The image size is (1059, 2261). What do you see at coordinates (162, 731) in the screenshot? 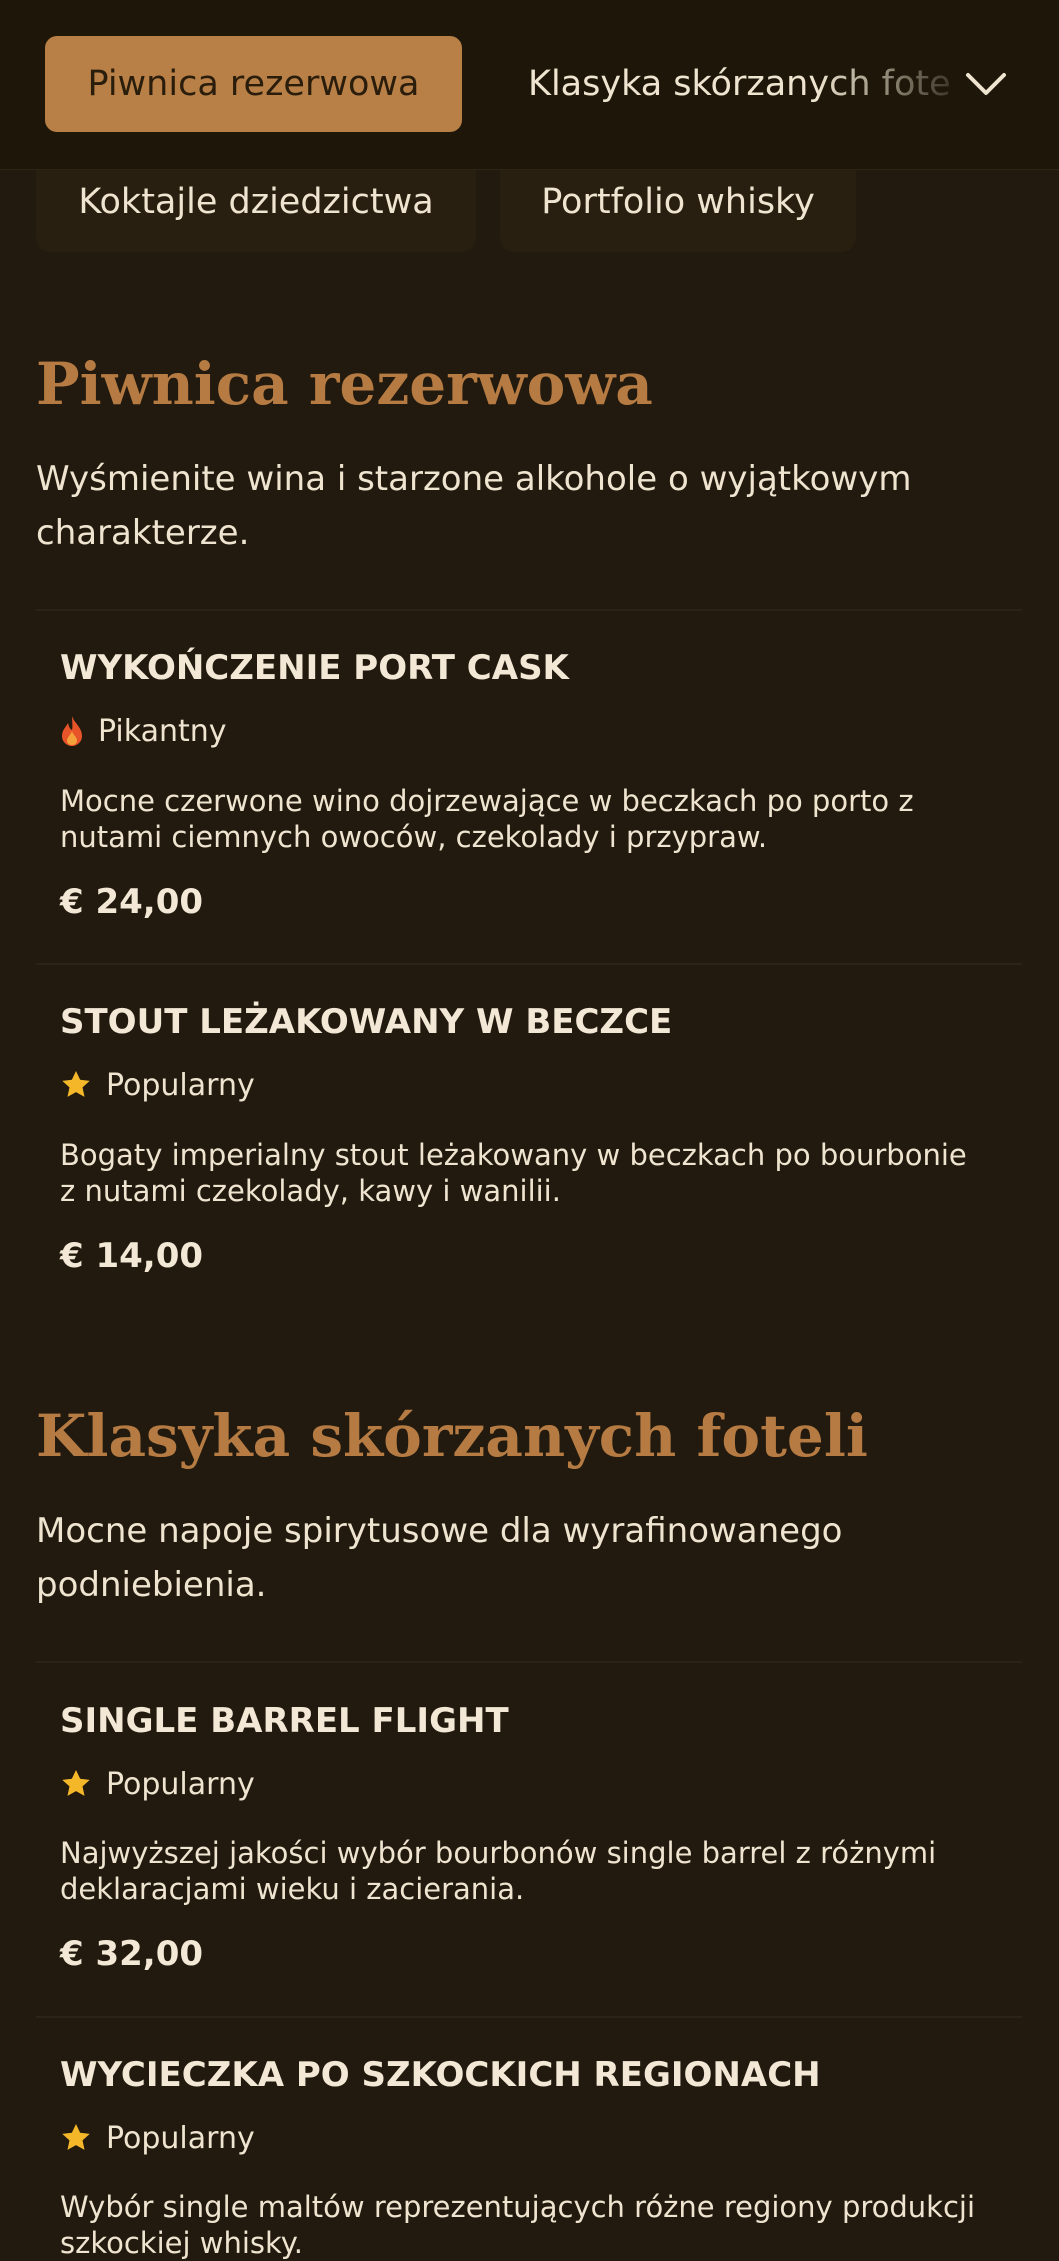
I see `badge-label: Pikantny` at bounding box center [162, 731].